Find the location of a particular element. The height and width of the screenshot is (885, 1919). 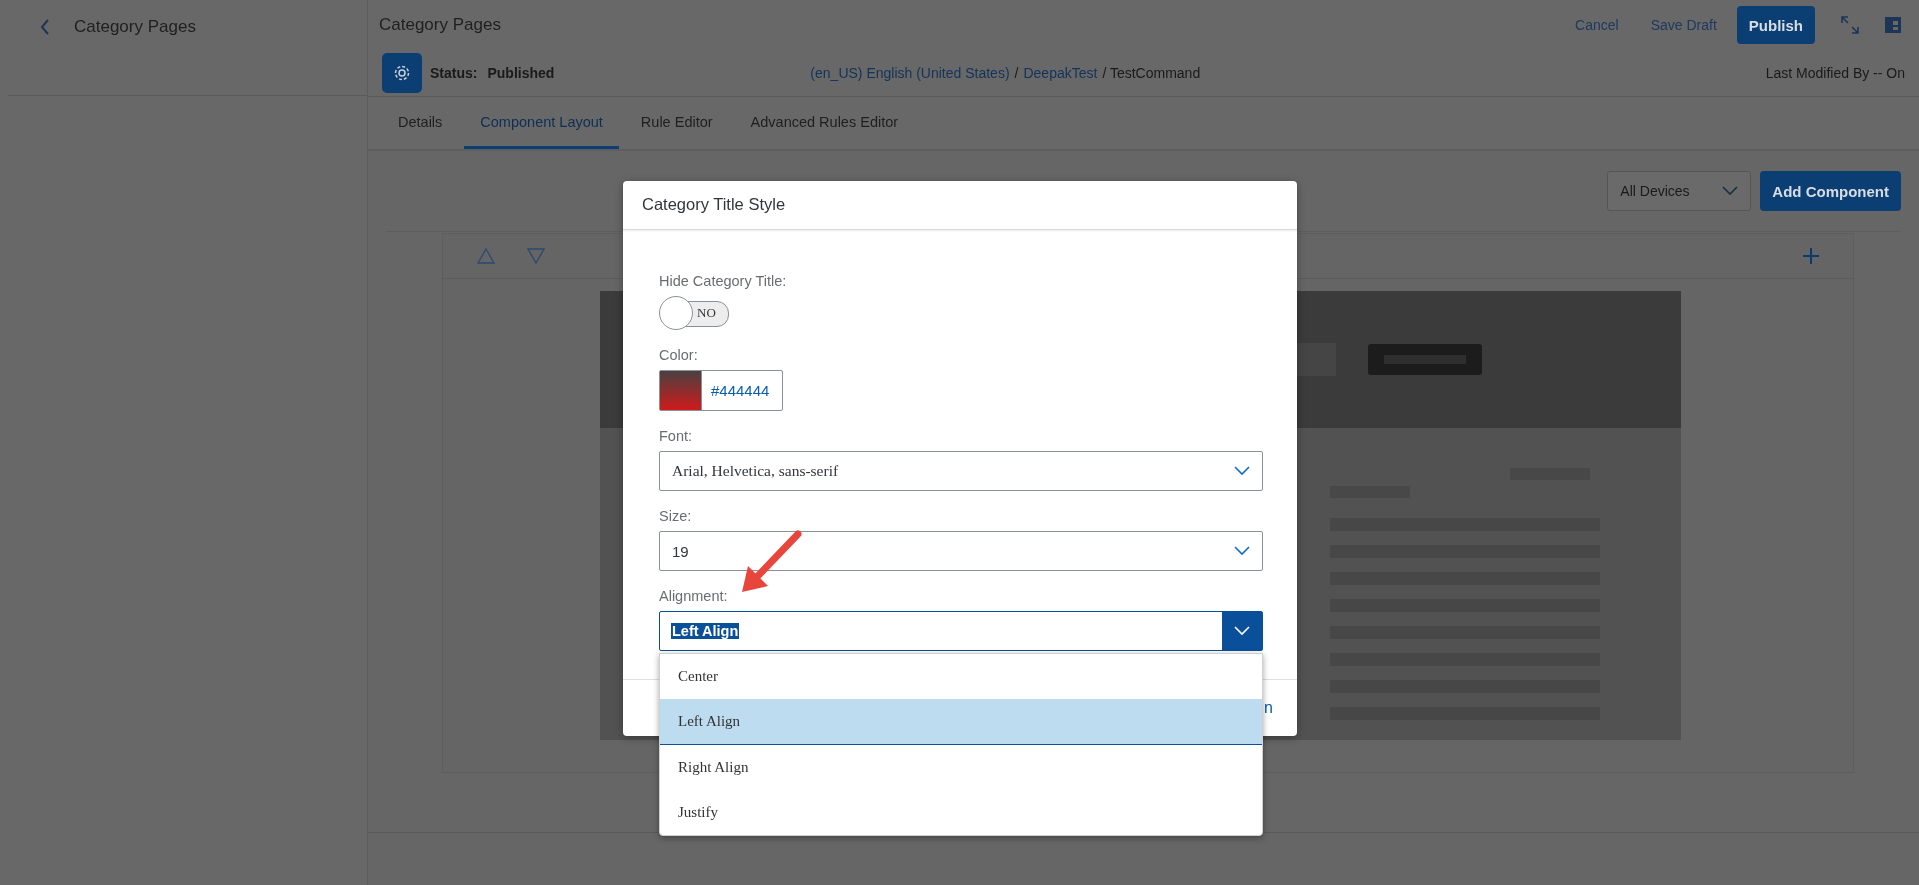

publish-button: Publish is located at coordinates (1775, 25).